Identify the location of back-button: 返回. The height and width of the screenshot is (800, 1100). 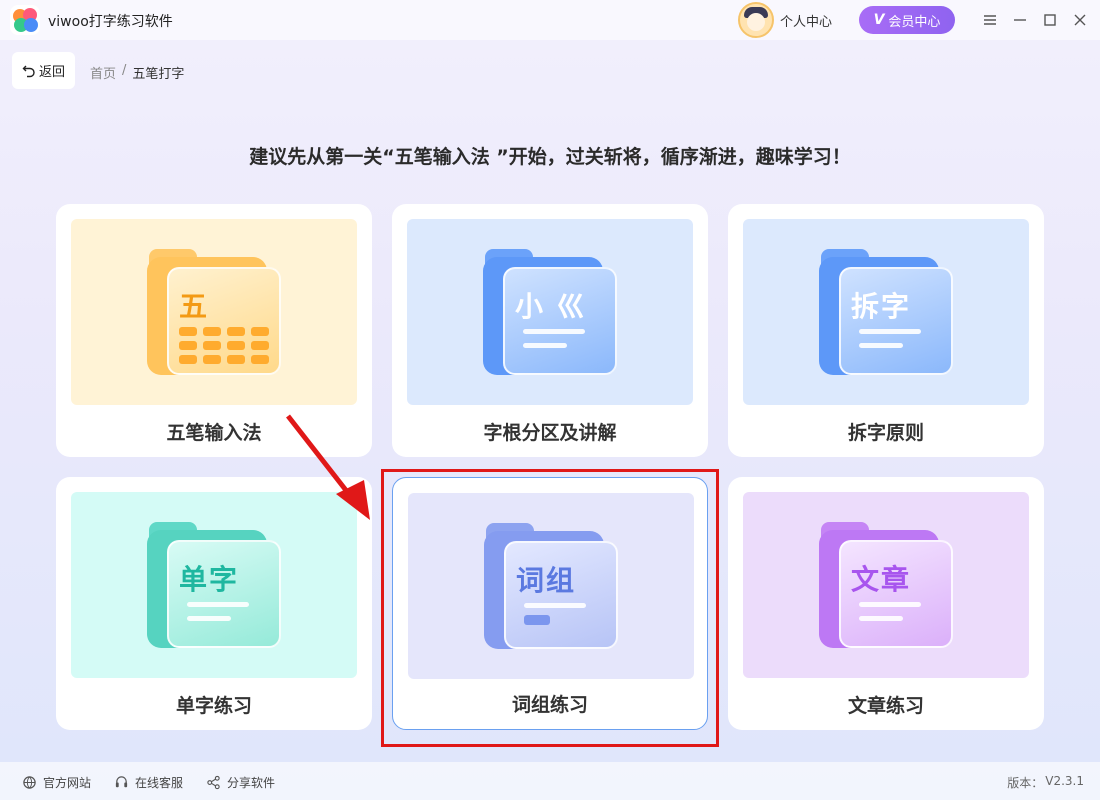
(43, 70).